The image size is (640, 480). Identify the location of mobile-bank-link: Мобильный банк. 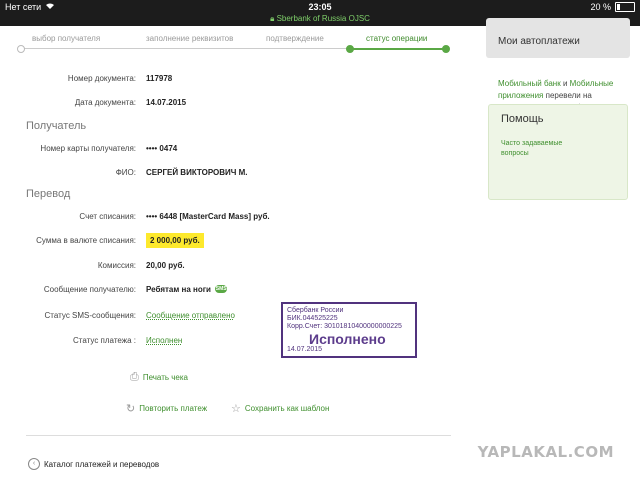
(529, 83).